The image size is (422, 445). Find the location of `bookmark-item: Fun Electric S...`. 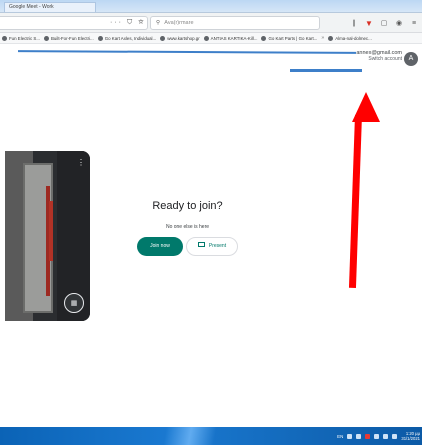

bookmark-item: Fun Electric S... is located at coordinates (21, 38).